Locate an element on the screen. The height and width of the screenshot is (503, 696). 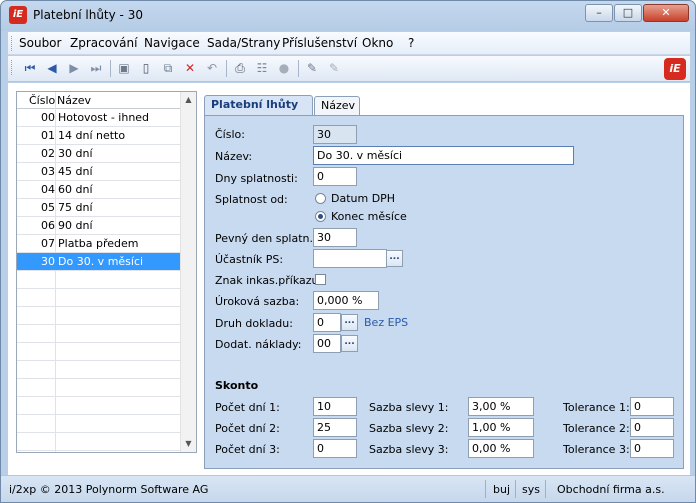
last-record-icon: ⏭ is located at coordinates (96, 68).